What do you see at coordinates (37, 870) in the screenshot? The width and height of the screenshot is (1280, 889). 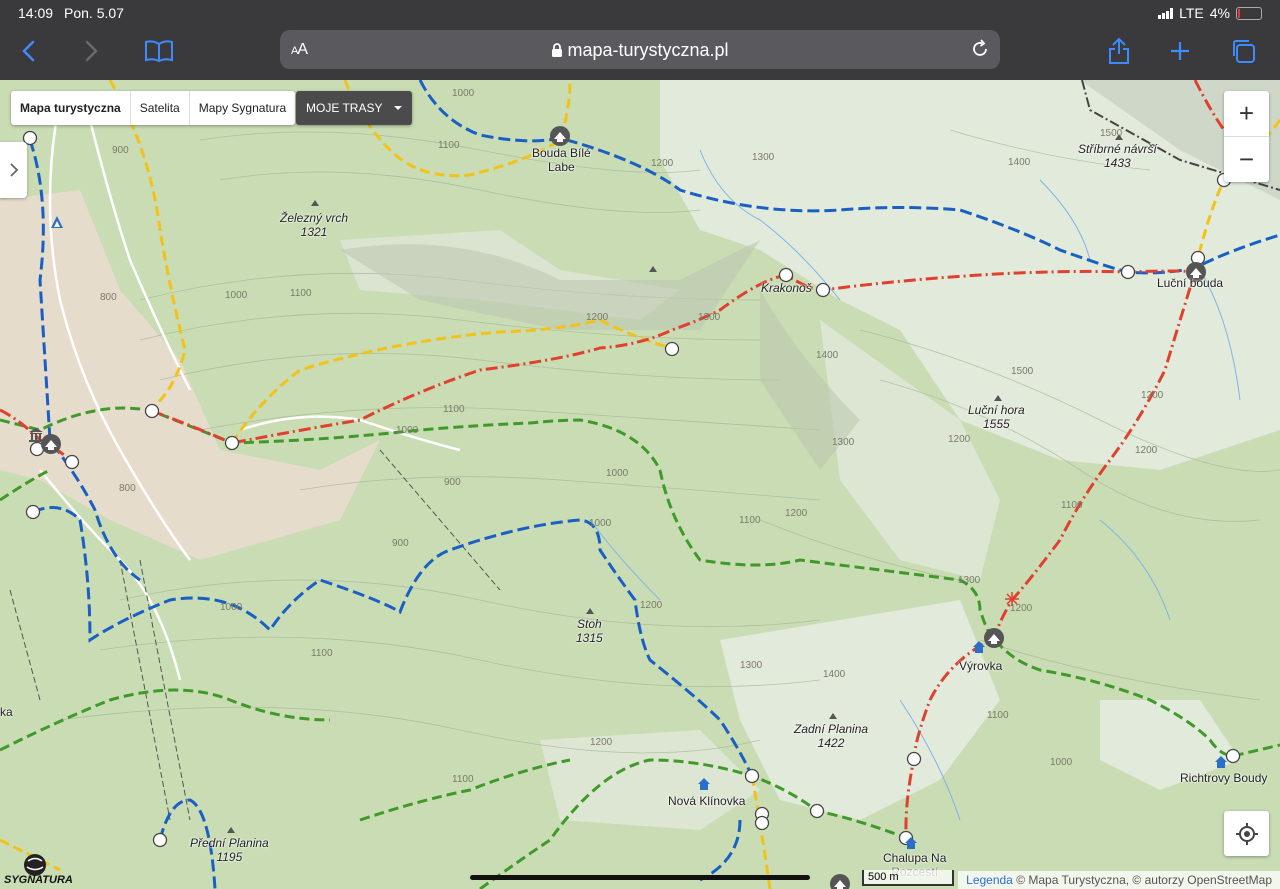 I see `sygnatura-logo: SYGNATURA` at bounding box center [37, 870].